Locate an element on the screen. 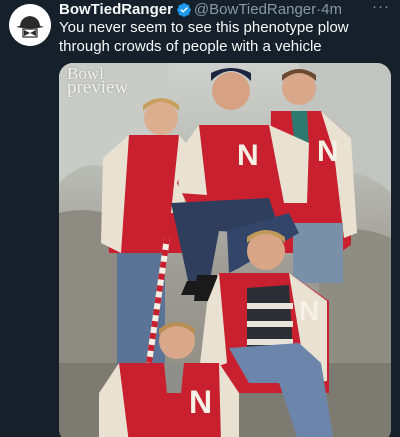  timestamp: 4m is located at coordinates (331, 9).